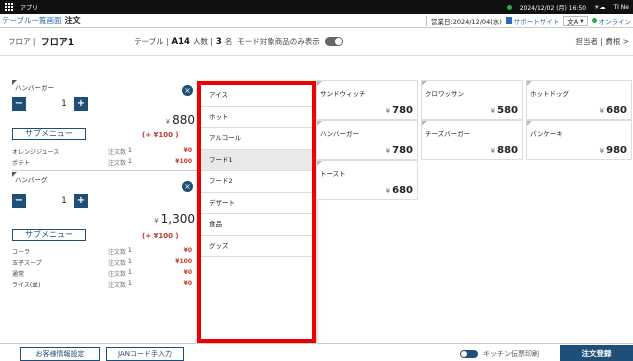  Describe the element at coordinates (72, 20) in the screenshot. I see `page-title: 注文` at that location.